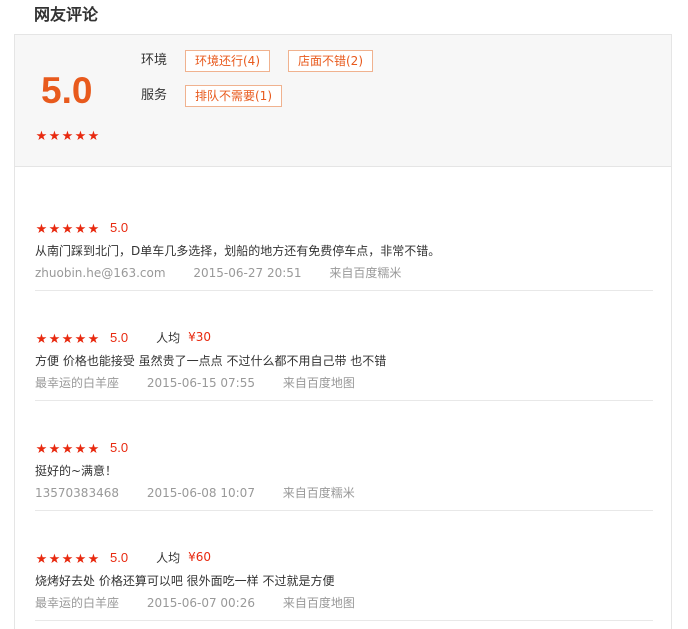  I want to click on tag-store-good: 店面不错(2), so click(330, 61).